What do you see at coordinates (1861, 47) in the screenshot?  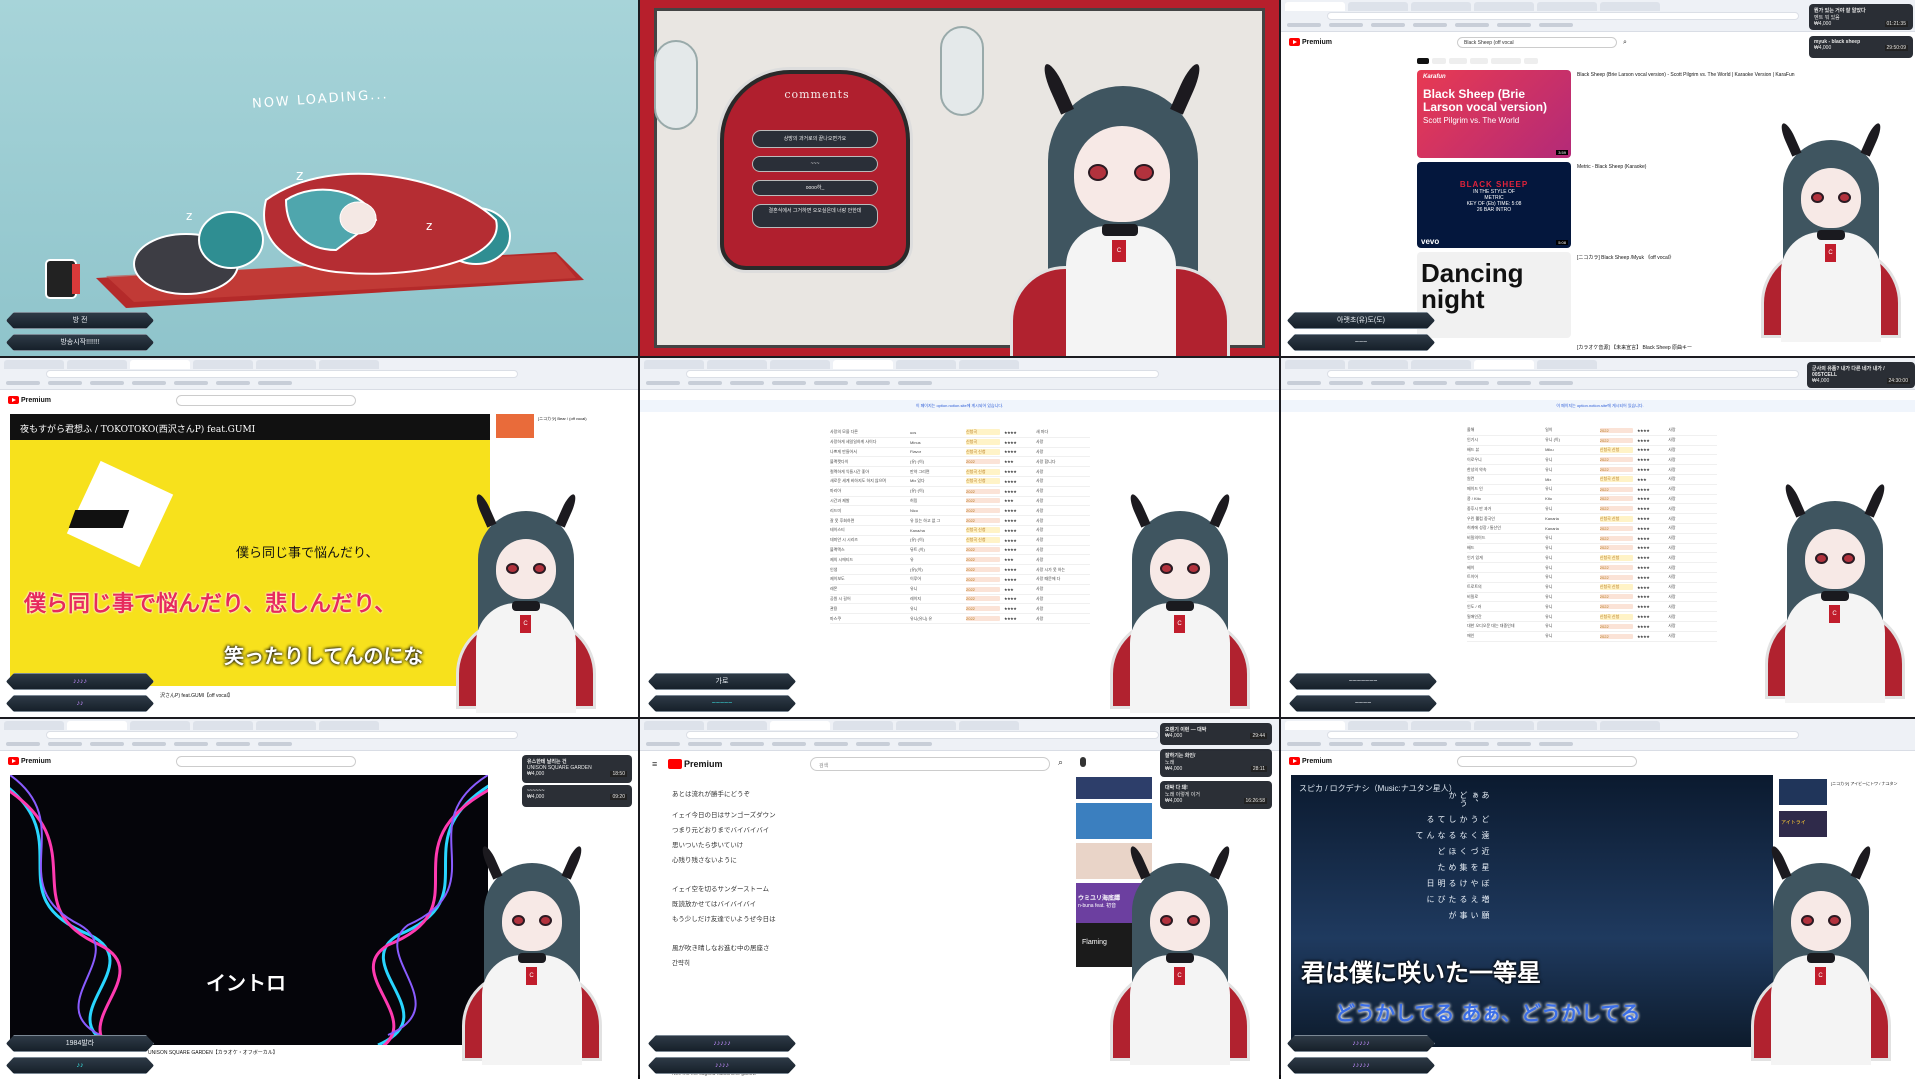 I see `superchat-card: myuk - black sheep ₩4,000 29:50:09` at bounding box center [1861, 47].